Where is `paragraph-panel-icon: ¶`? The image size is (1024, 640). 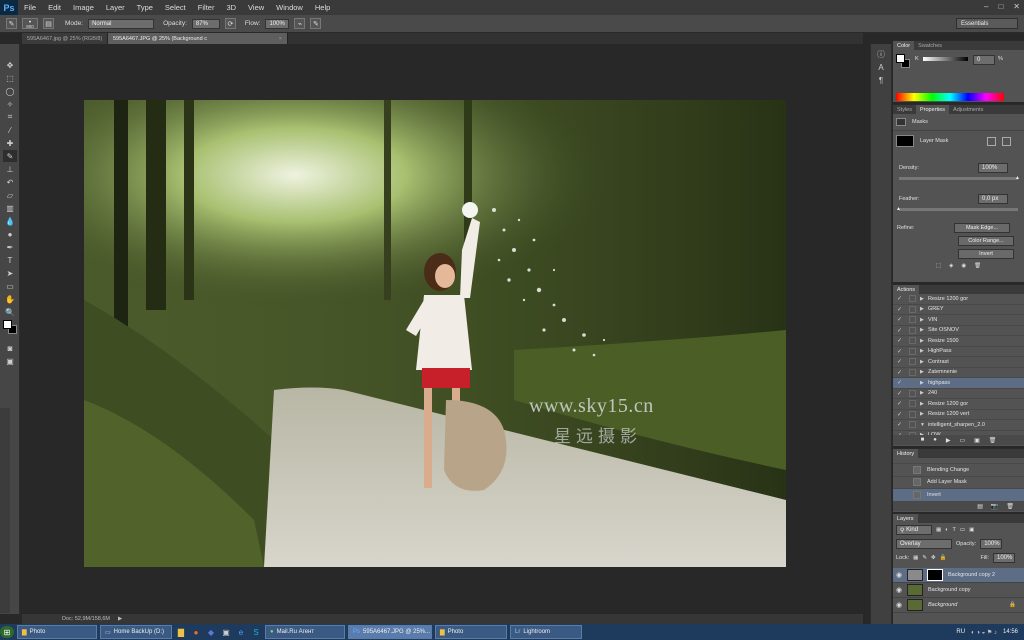
paragraph-panel-icon: ¶ is located at coordinates (881, 80).